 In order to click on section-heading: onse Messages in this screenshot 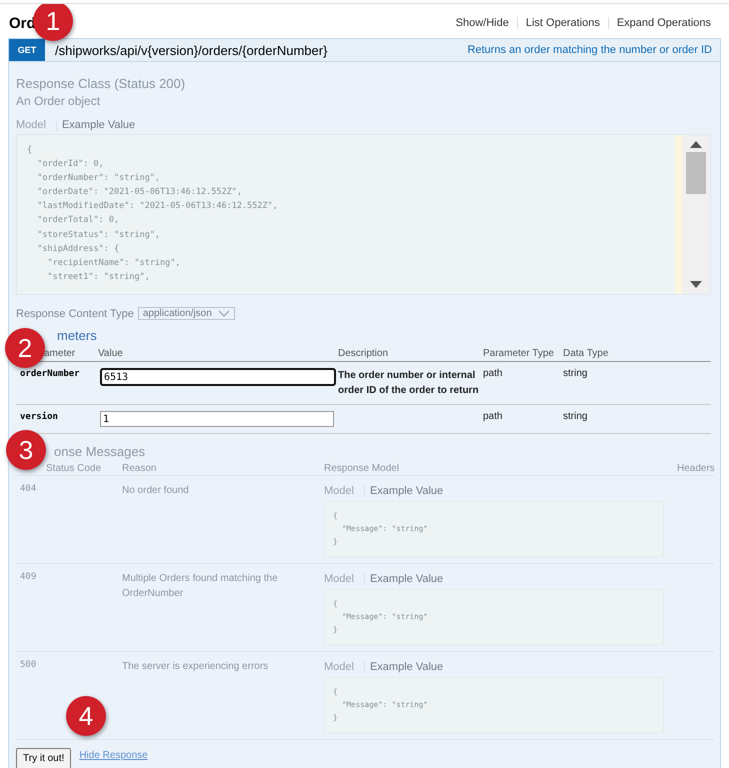, I will do `click(100, 451)`.